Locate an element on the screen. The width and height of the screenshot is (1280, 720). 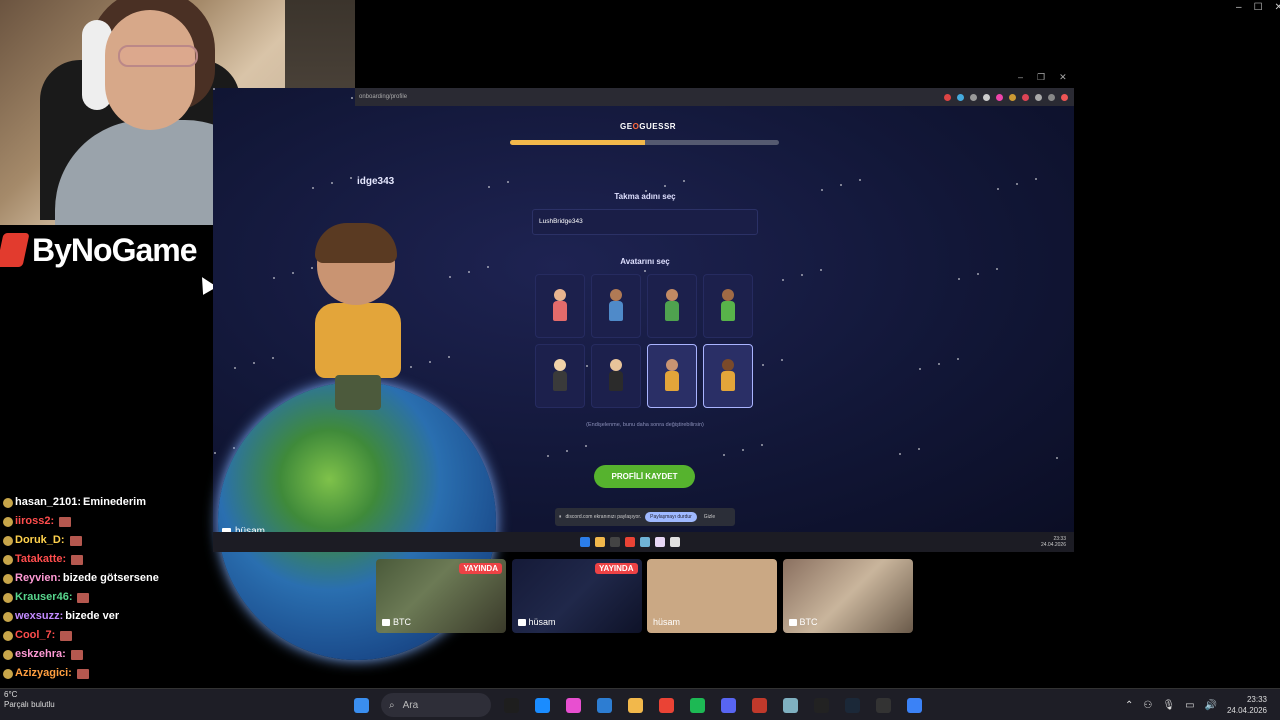
notes-icon is located at coordinates (675, 542).